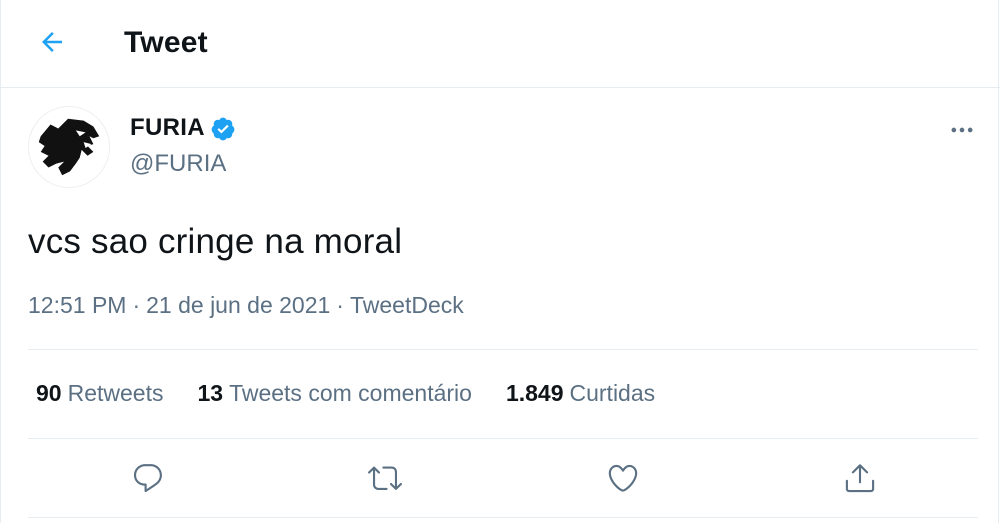 This screenshot has width=1000, height=523. I want to click on share-button, so click(860, 478).